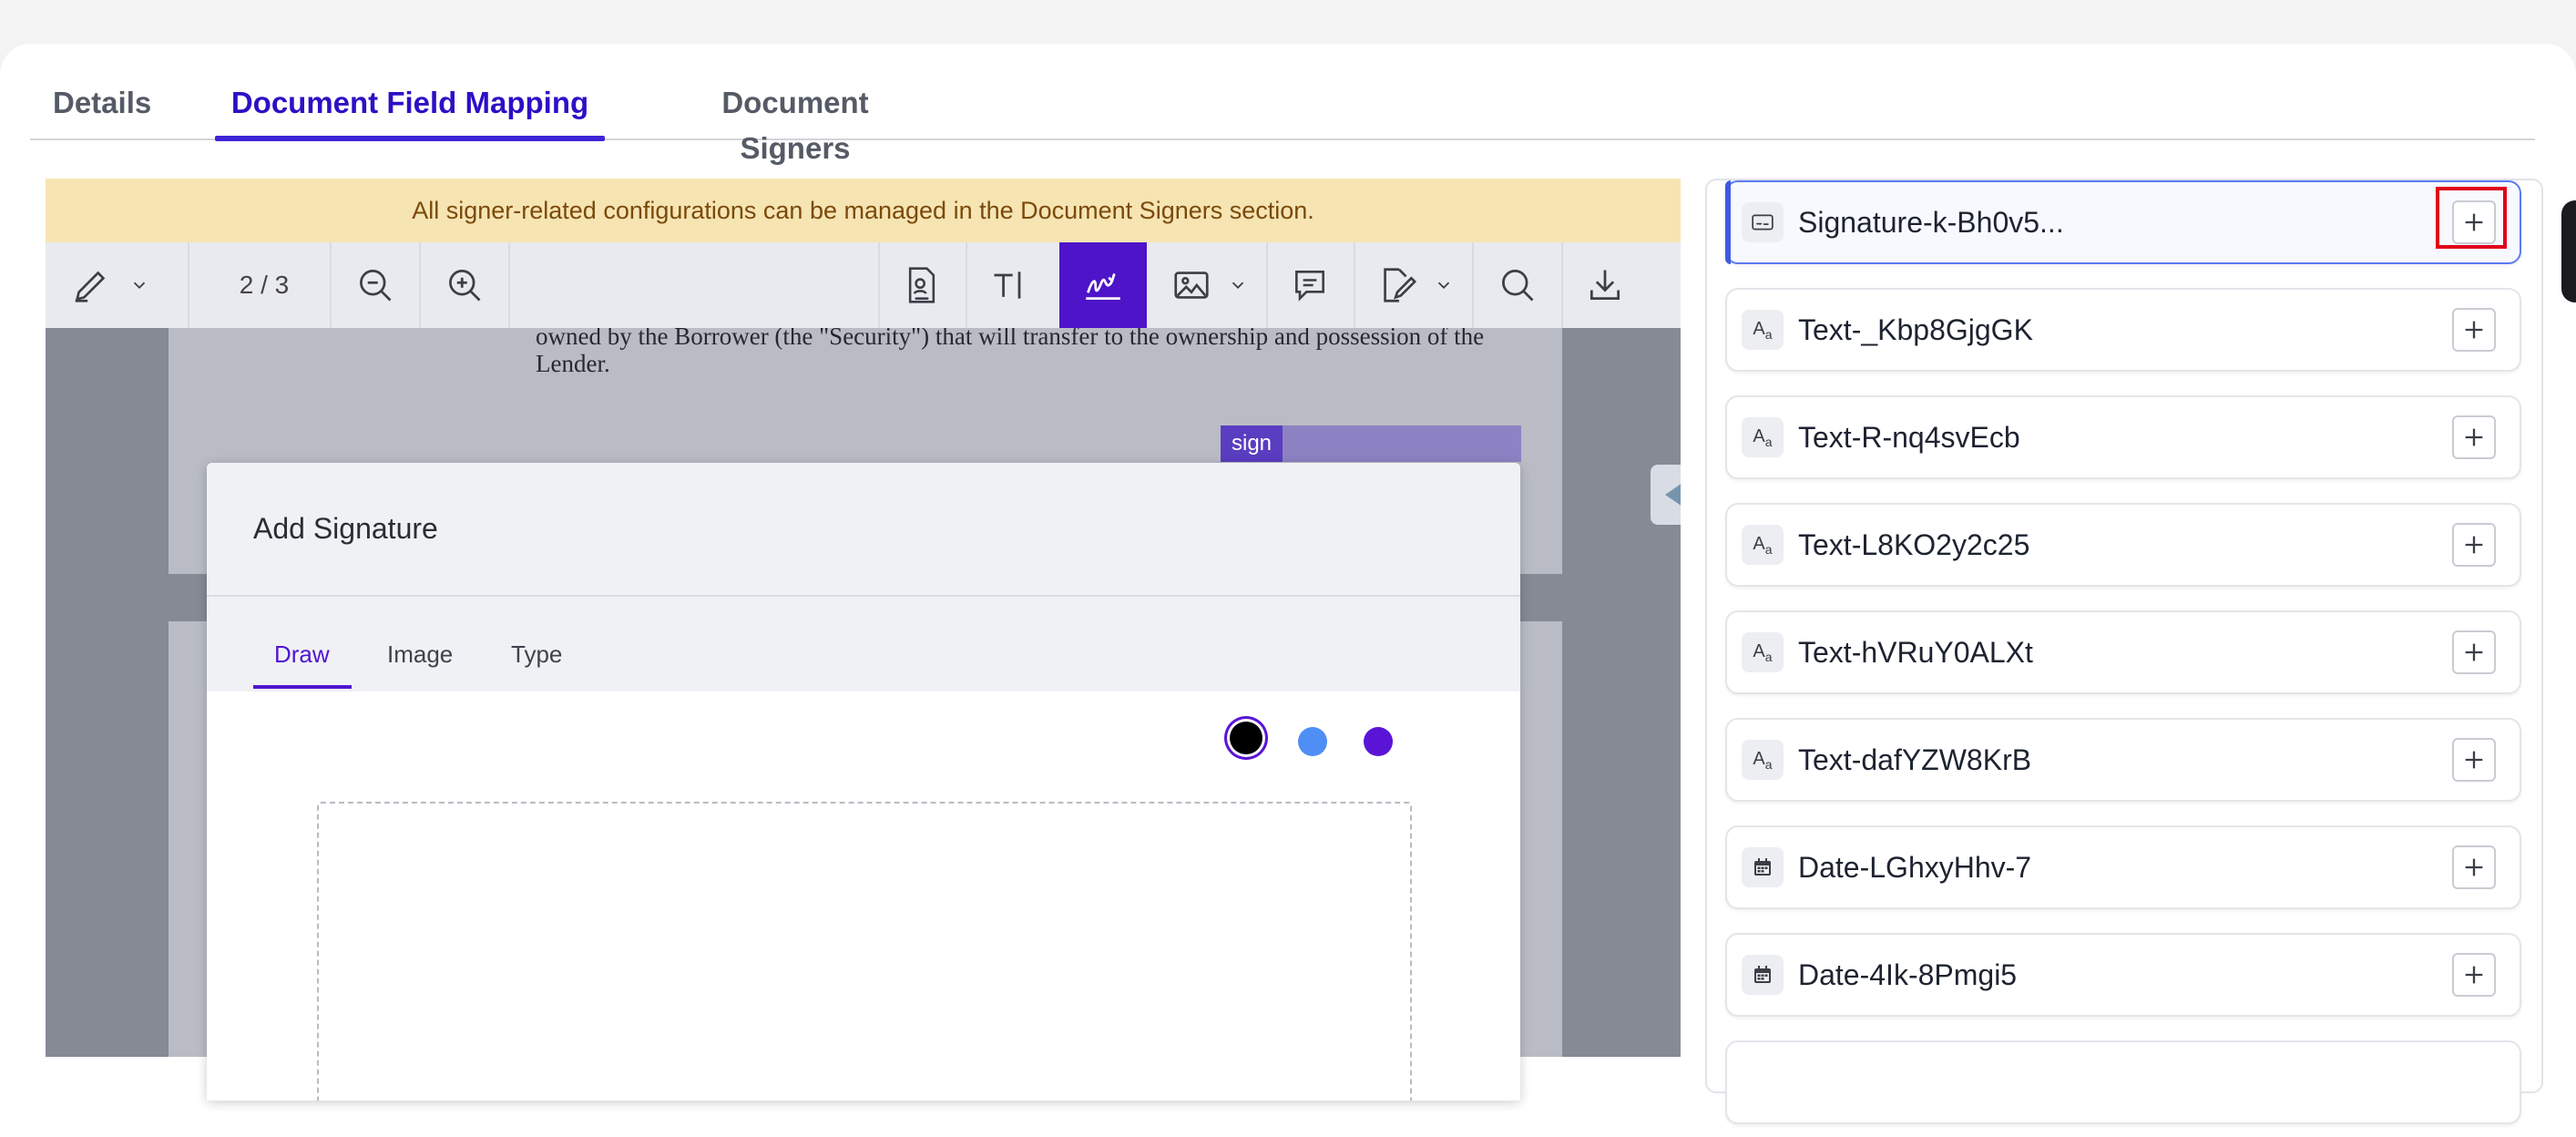 Image resolution: width=2576 pixels, height=1137 pixels. I want to click on signature-field-placeholder: sign, so click(1371, 443).